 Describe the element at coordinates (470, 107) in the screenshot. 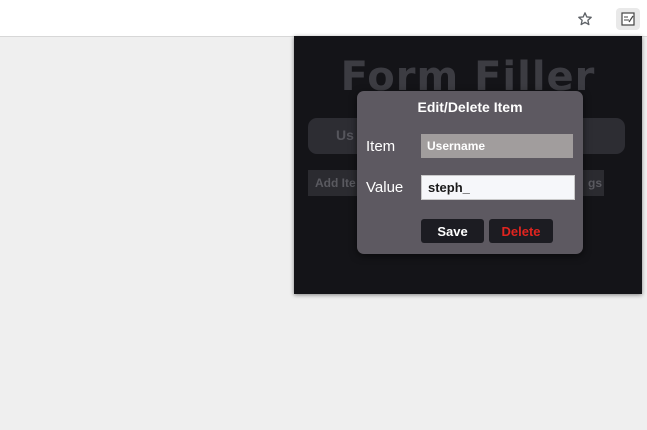

I see `modal-title: Edit/Delete Item` at that location.